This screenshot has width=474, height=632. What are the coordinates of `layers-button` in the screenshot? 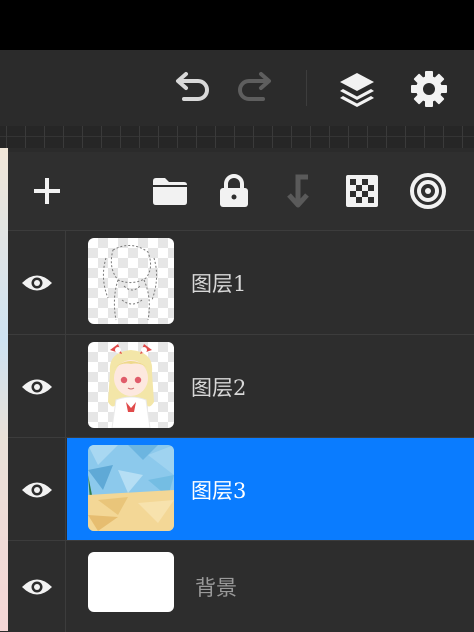 It's located at (357, 89).